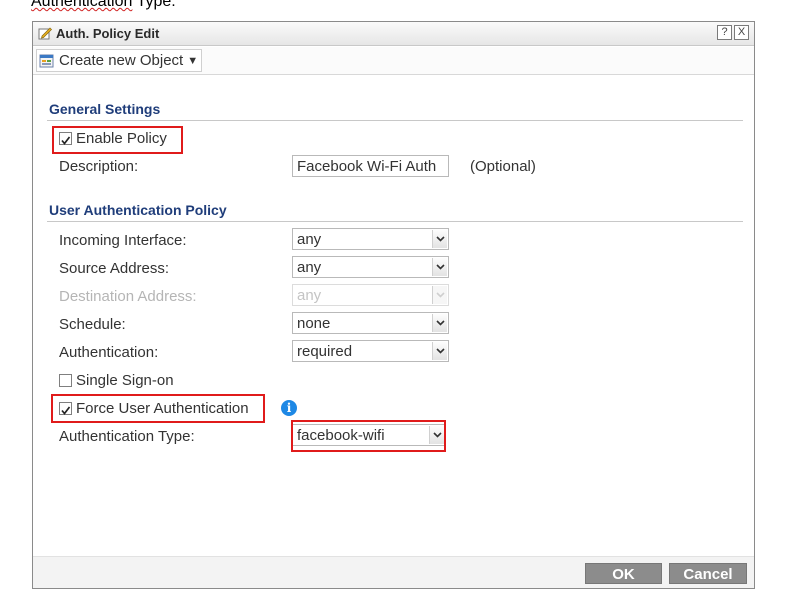  What do you see at coordinates (127, 436) in the screenshot?
I see `authentication-type-label: Authentication Type:` at bounding box center [127, 436].